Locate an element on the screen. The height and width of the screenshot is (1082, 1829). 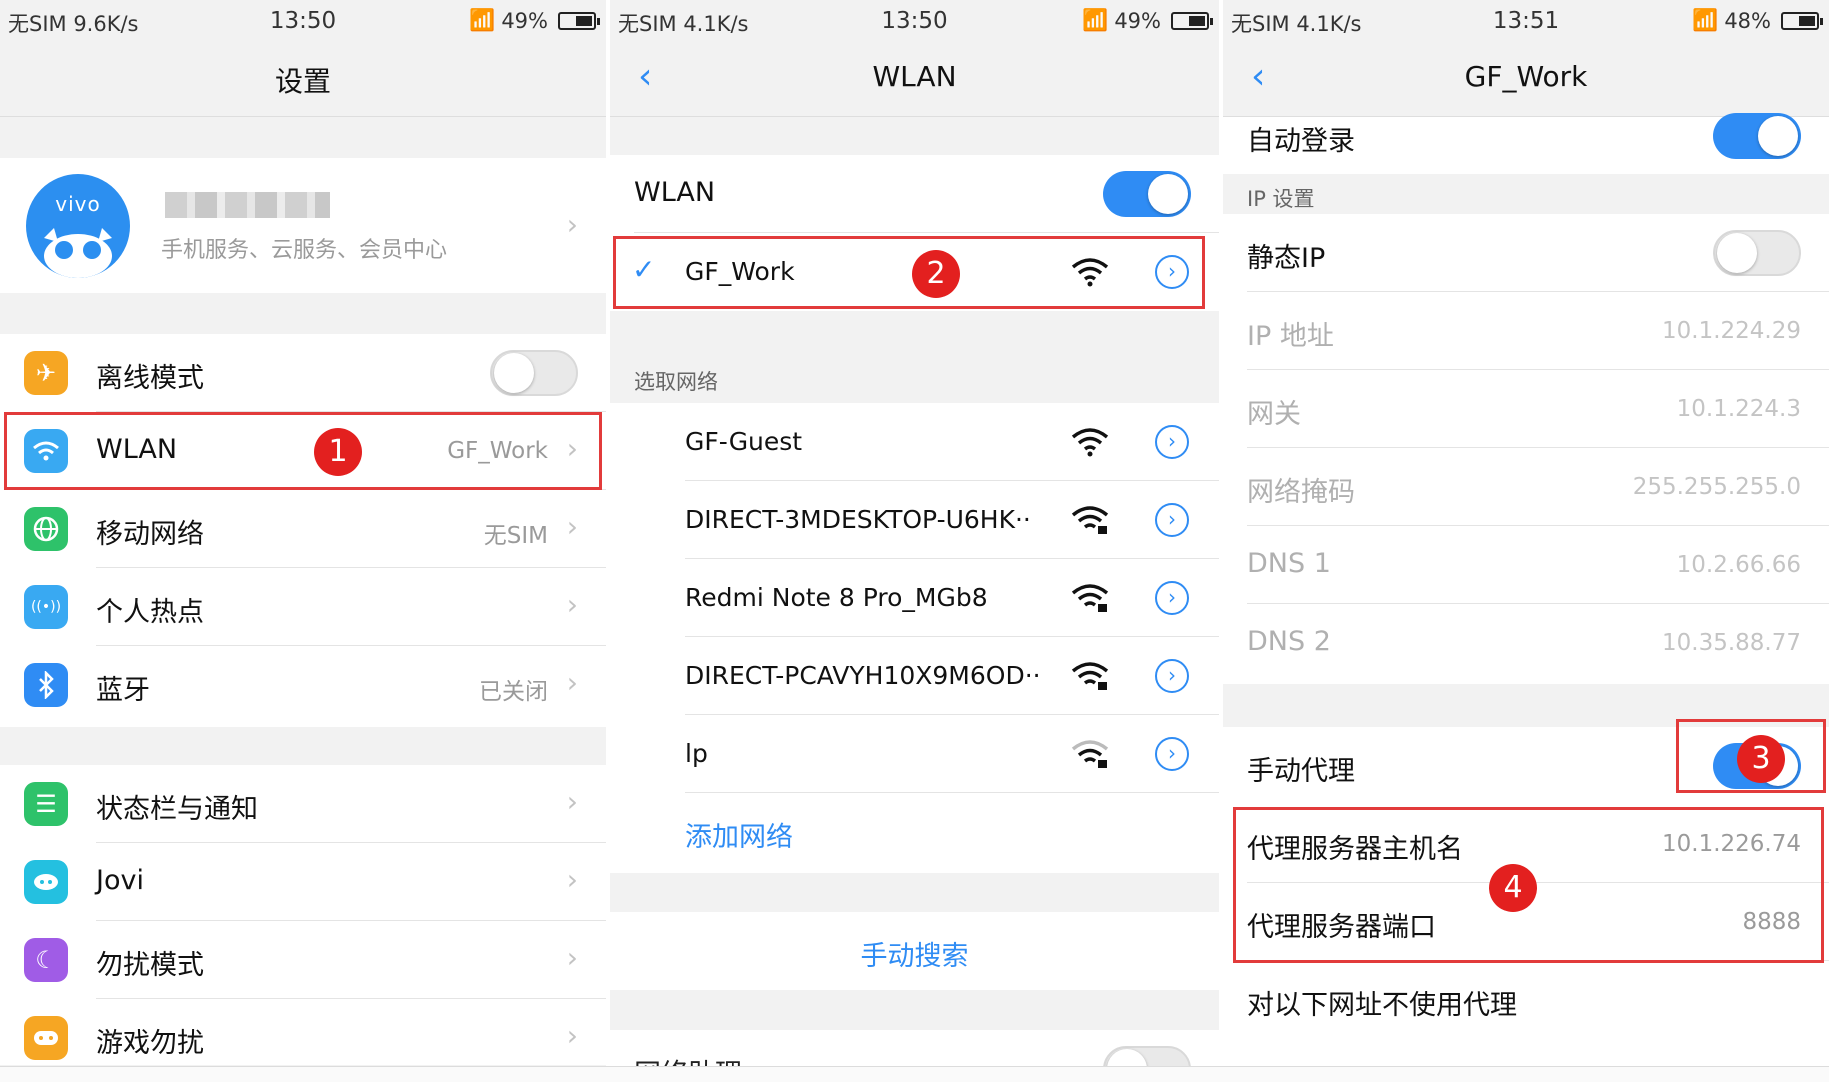
manual-search-card: 手动搜索 is located at coordinates (914, 951).